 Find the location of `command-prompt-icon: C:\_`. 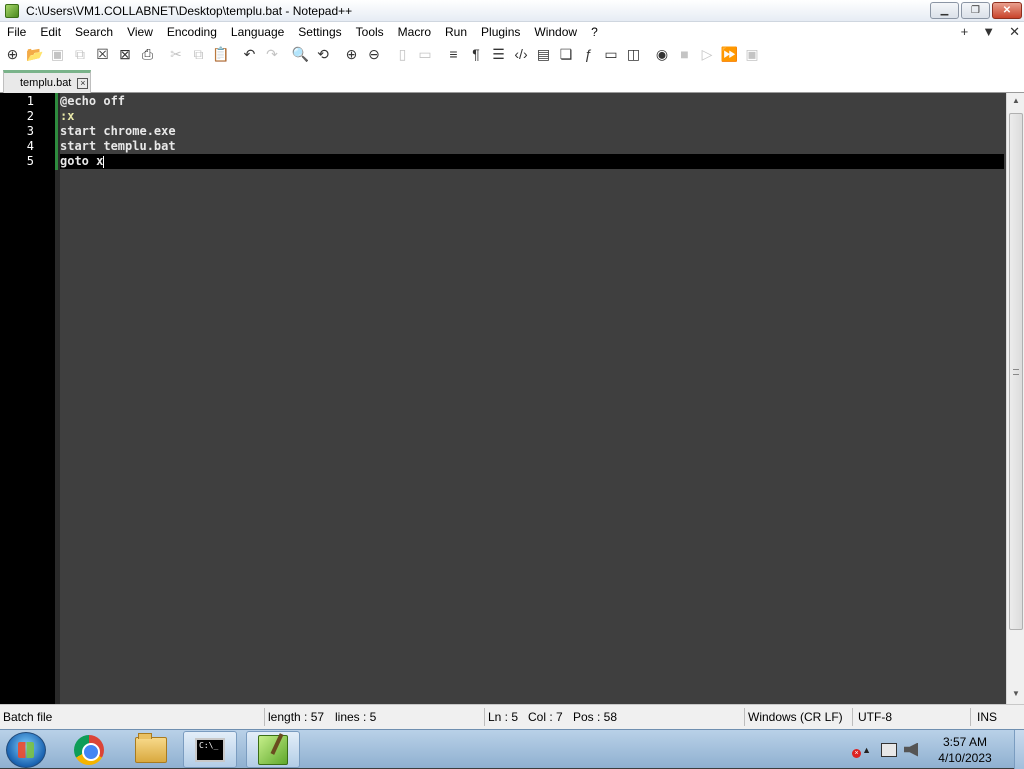

command-prompt-icon: C:\_ is located at coordinates (210, 749).